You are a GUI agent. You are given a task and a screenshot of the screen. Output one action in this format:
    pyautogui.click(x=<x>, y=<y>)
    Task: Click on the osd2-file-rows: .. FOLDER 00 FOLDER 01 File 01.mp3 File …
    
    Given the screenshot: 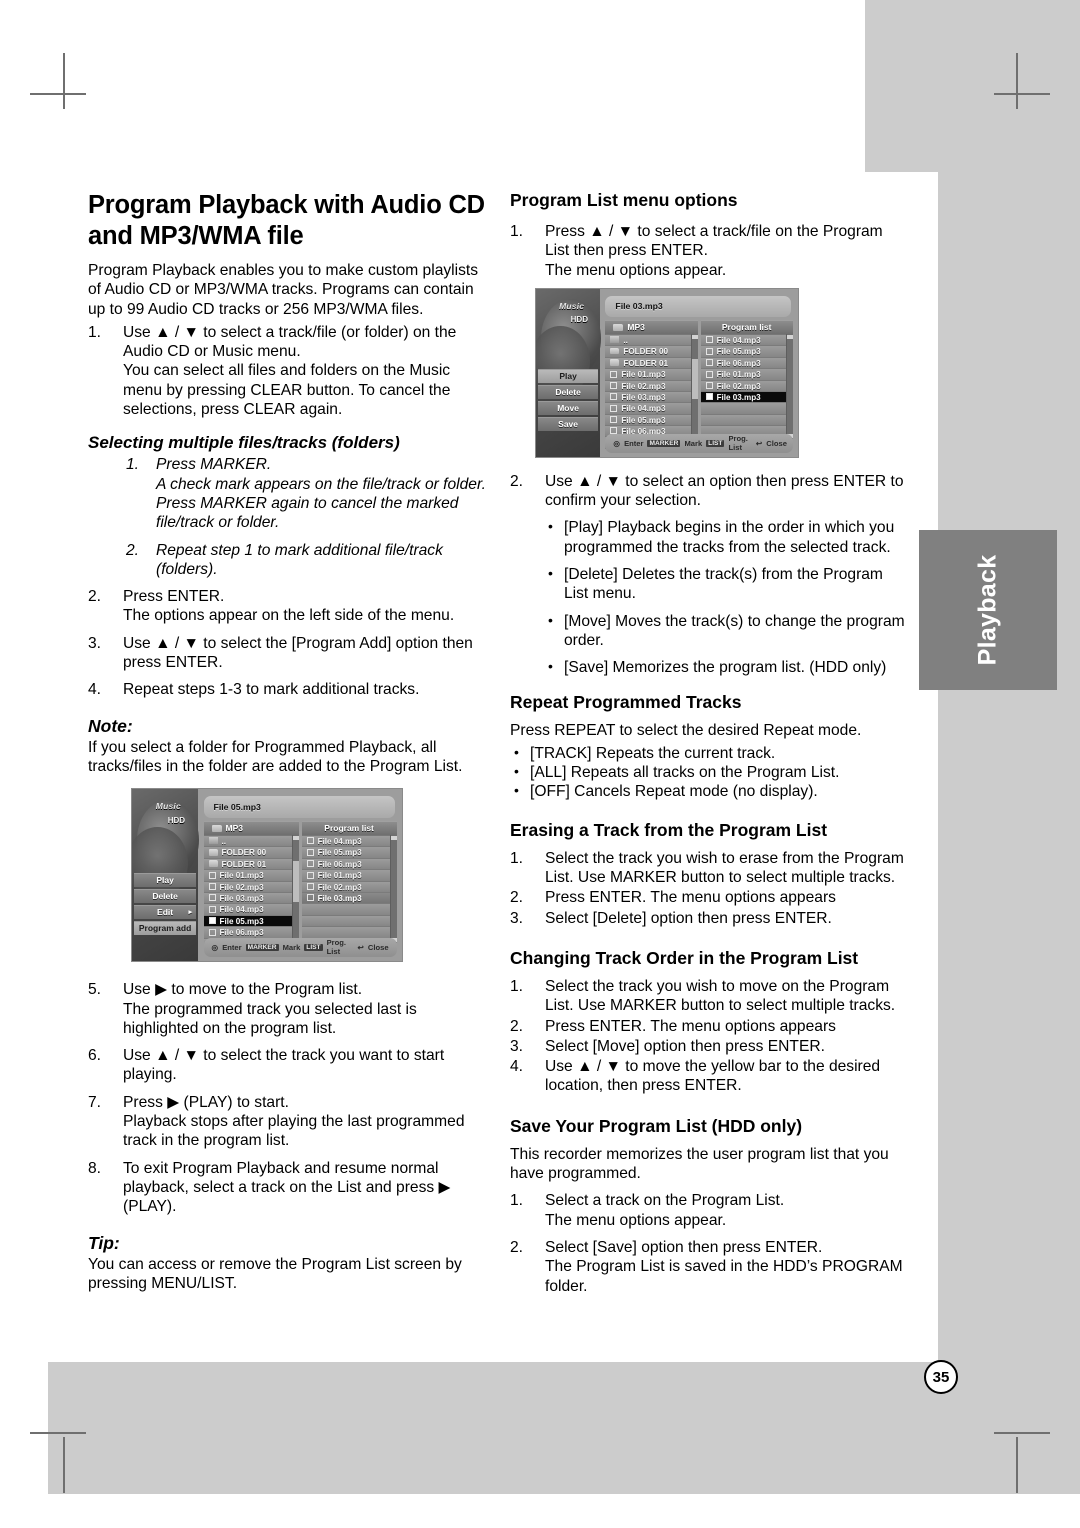 What is the action you would take?
    pyautogui.click(x=651, y=391)
    